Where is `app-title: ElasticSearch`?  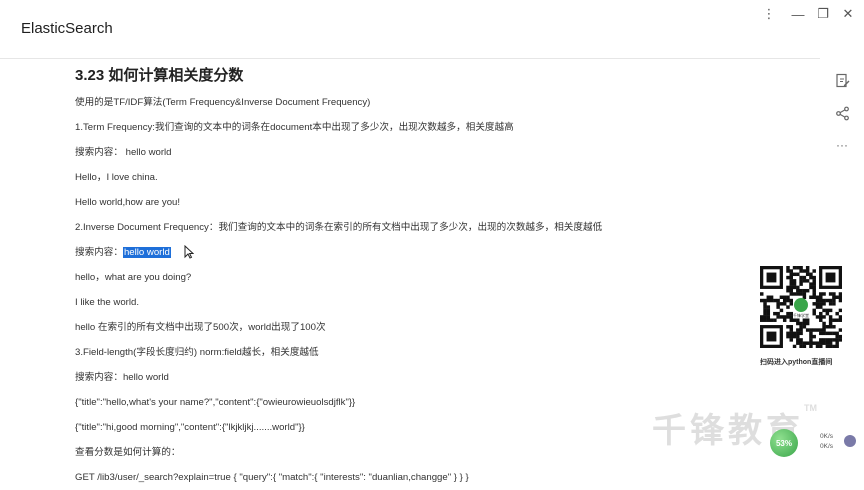 app-title: ElasticSearch is located at coordinates (67, 28).